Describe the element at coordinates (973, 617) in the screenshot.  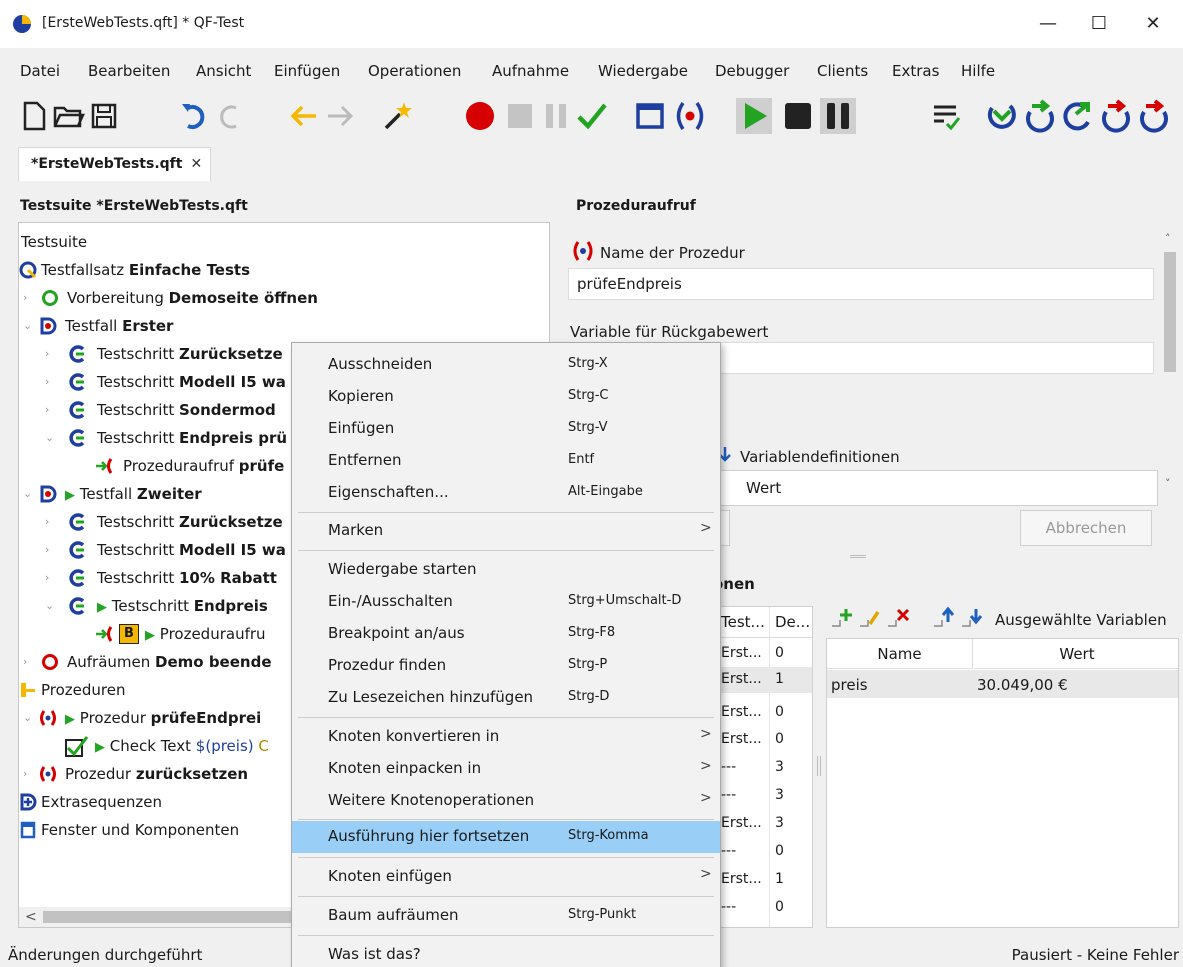
I see `move-down-icon` at that location.